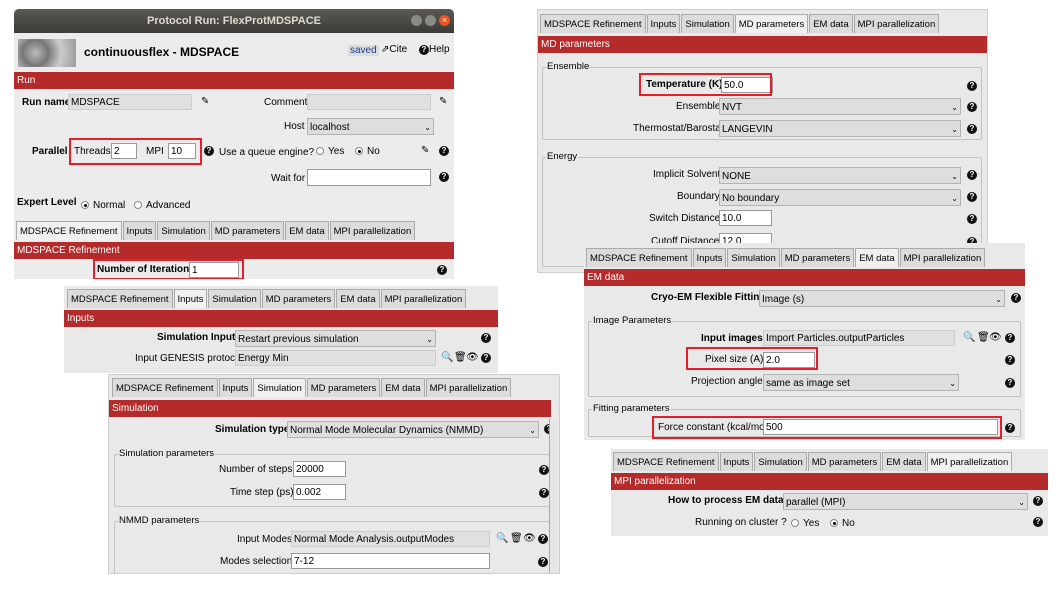  I want to click on comment-input, so click(369, 102).